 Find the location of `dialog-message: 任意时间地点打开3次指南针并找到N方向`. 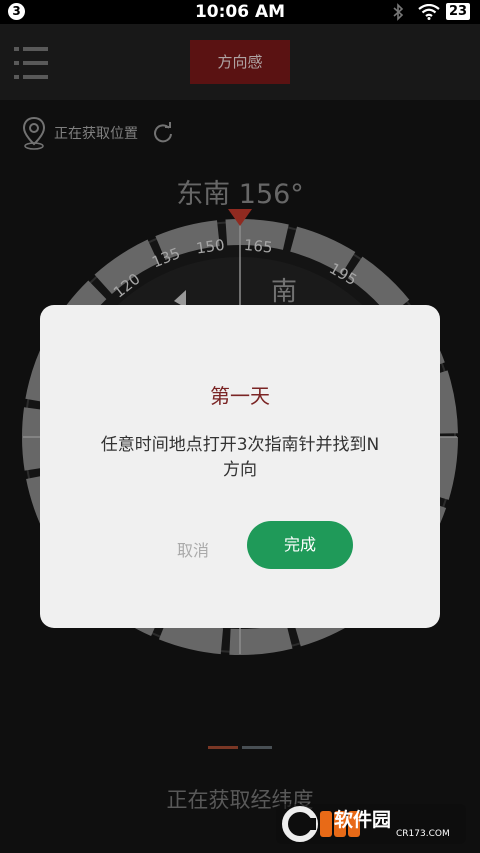

dialog-message: 任意时间地点打开3次指南针并找到N方向 is located at coordinates (240, 457).